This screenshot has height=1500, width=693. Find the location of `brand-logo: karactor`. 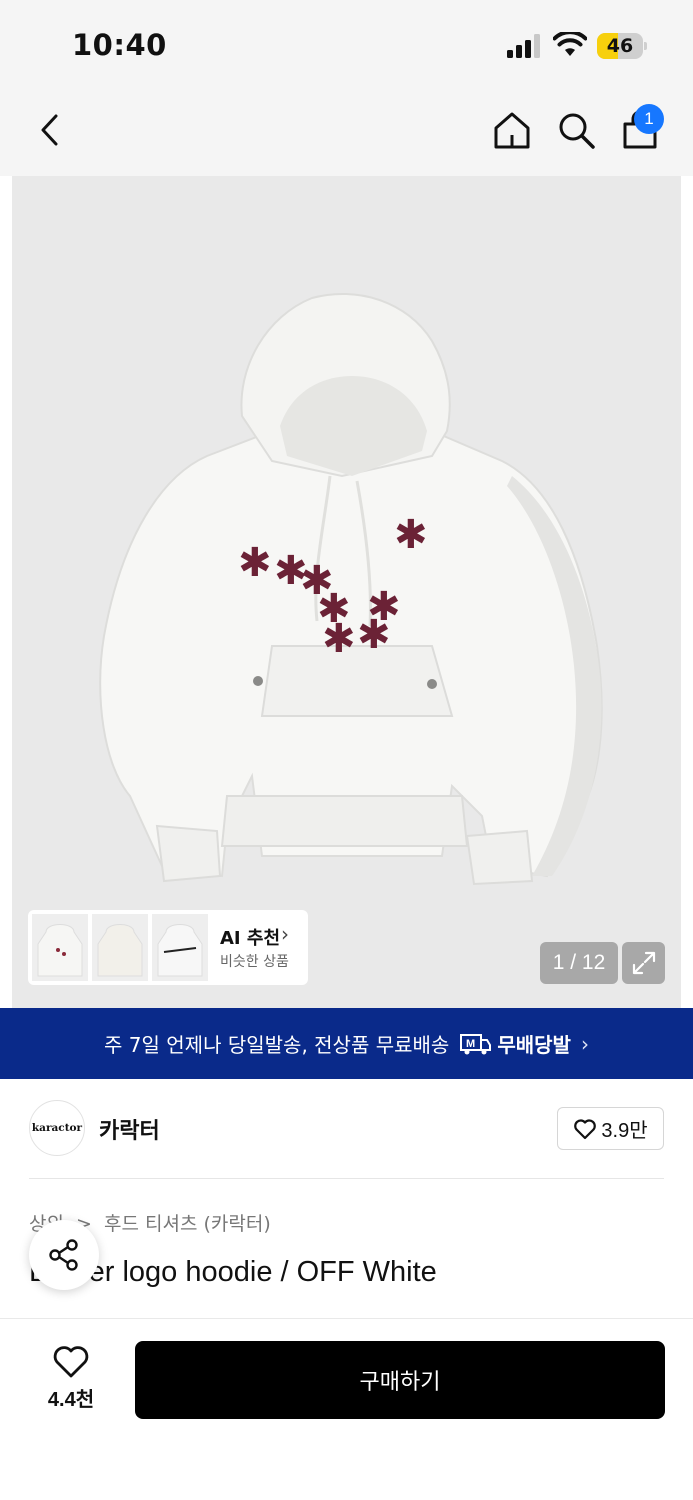

brand-logo: karactor is located at coordinates (57, 1128).